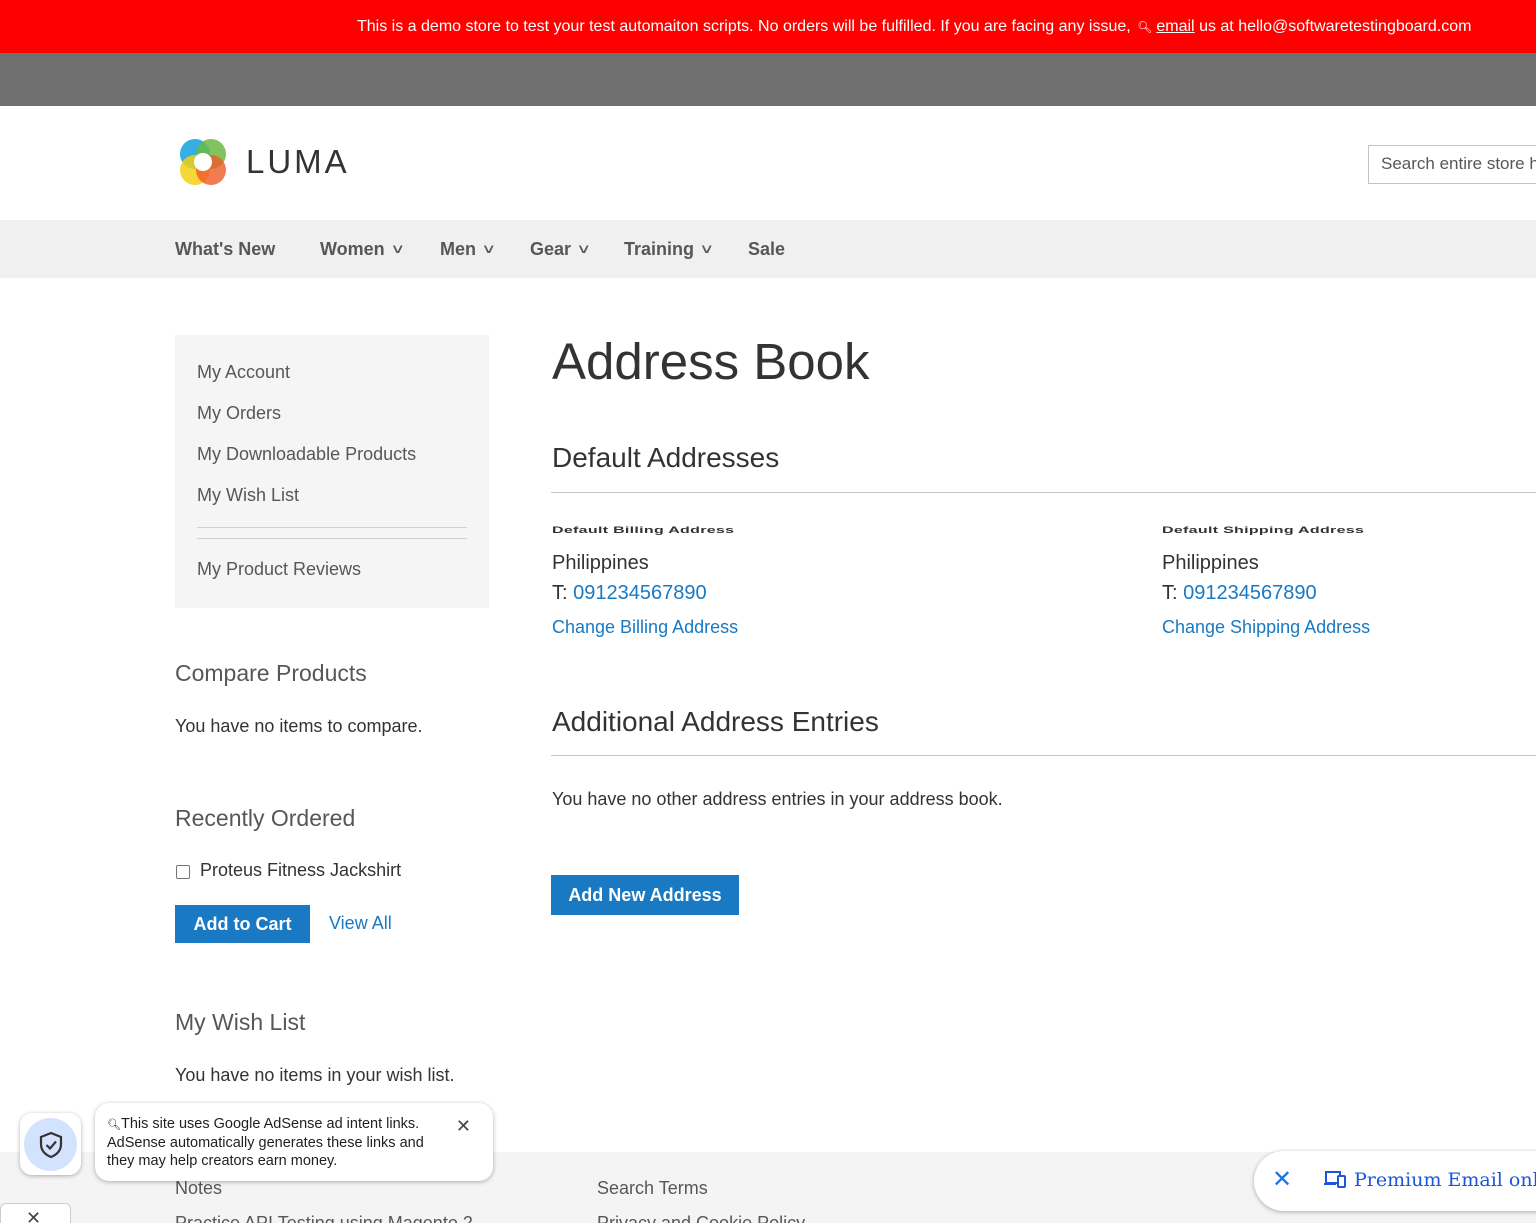 This screenshot has width=1536, height=1223. I want to click on wishlist-empty-text: You have no items in your wish list., so click(315, 1075).